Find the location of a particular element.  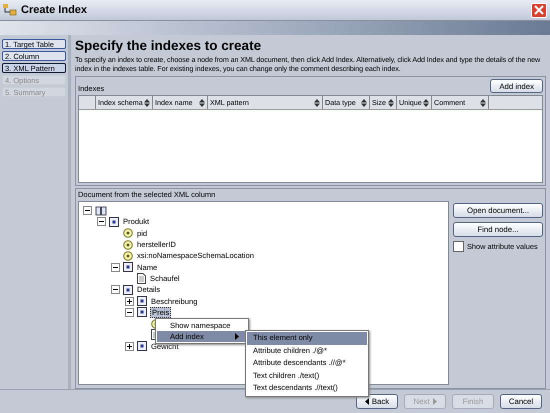

document-icon is located at coordinates (101, 211).